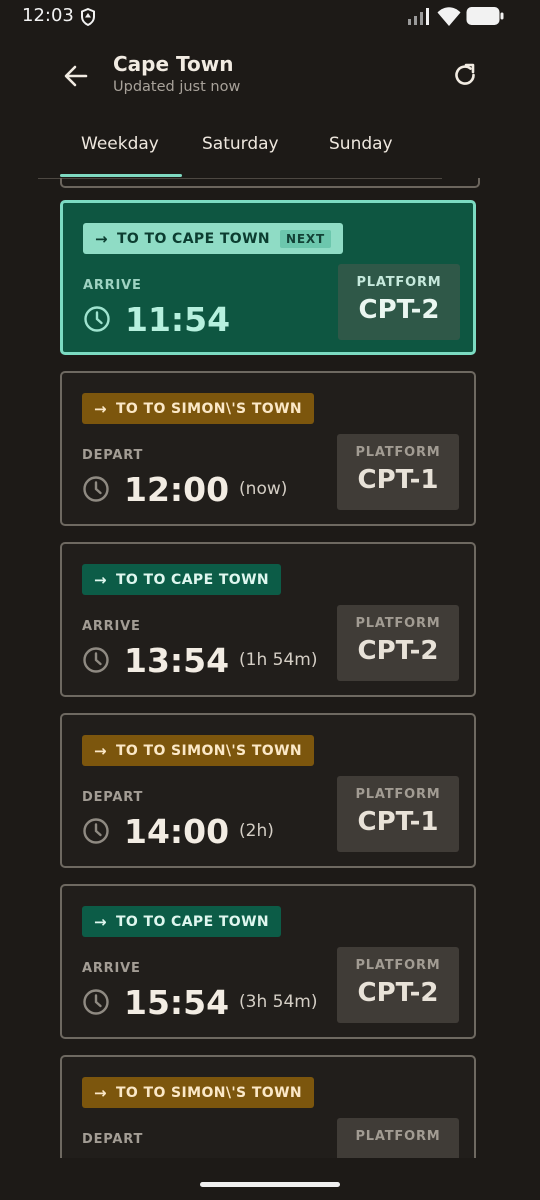  I want to click on tab-sunday: Sunday, so click(361, 144).